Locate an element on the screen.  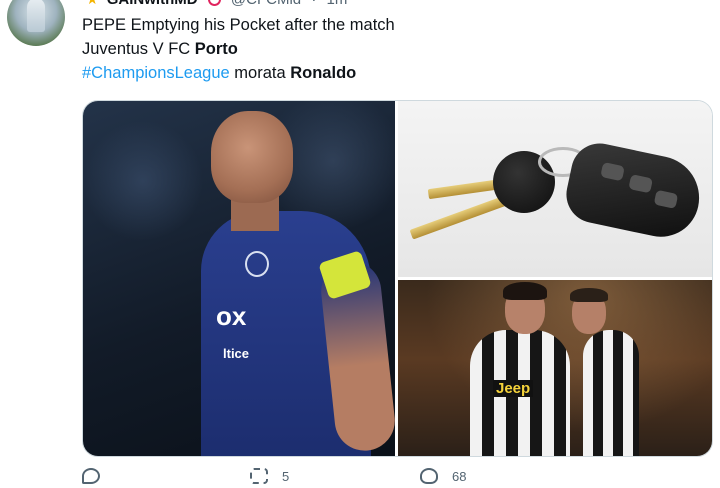
tweet-line-3: #ChampionsLeague morata Ronaldo is located at coordinates (238, 73).